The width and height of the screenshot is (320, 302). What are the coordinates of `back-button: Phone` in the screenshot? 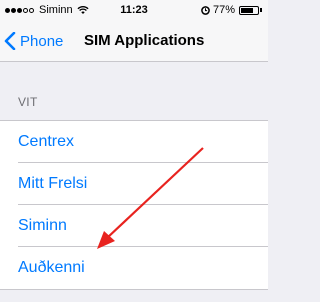 It's located at (33, 41).